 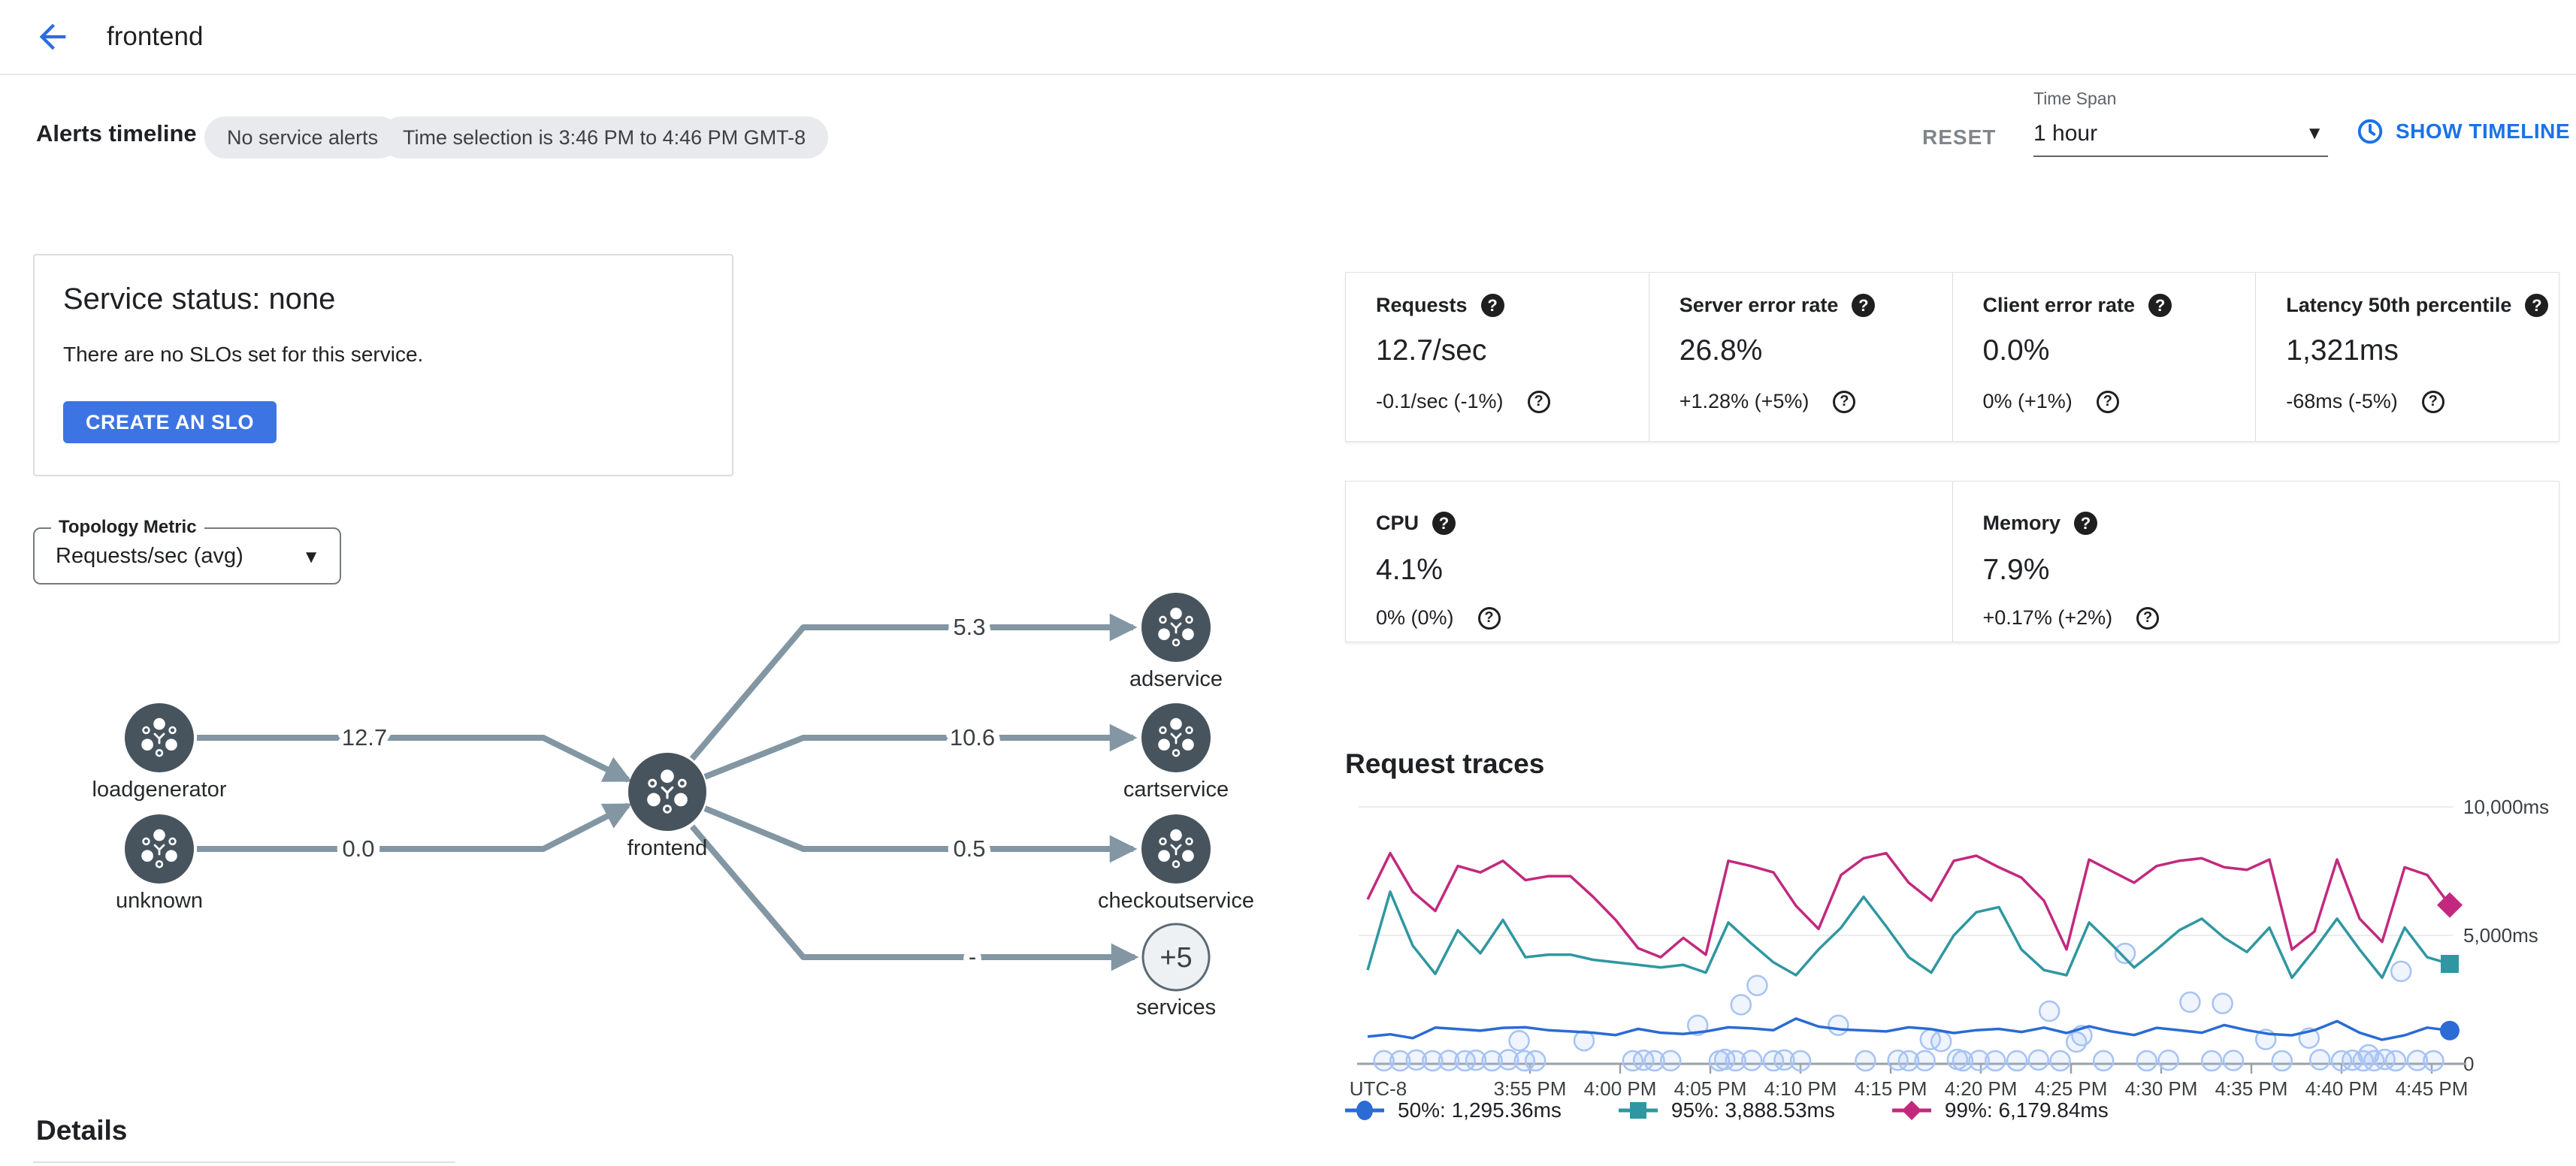 I want to click on topology-node-services: +5 services, so click(x=1176, y=971).